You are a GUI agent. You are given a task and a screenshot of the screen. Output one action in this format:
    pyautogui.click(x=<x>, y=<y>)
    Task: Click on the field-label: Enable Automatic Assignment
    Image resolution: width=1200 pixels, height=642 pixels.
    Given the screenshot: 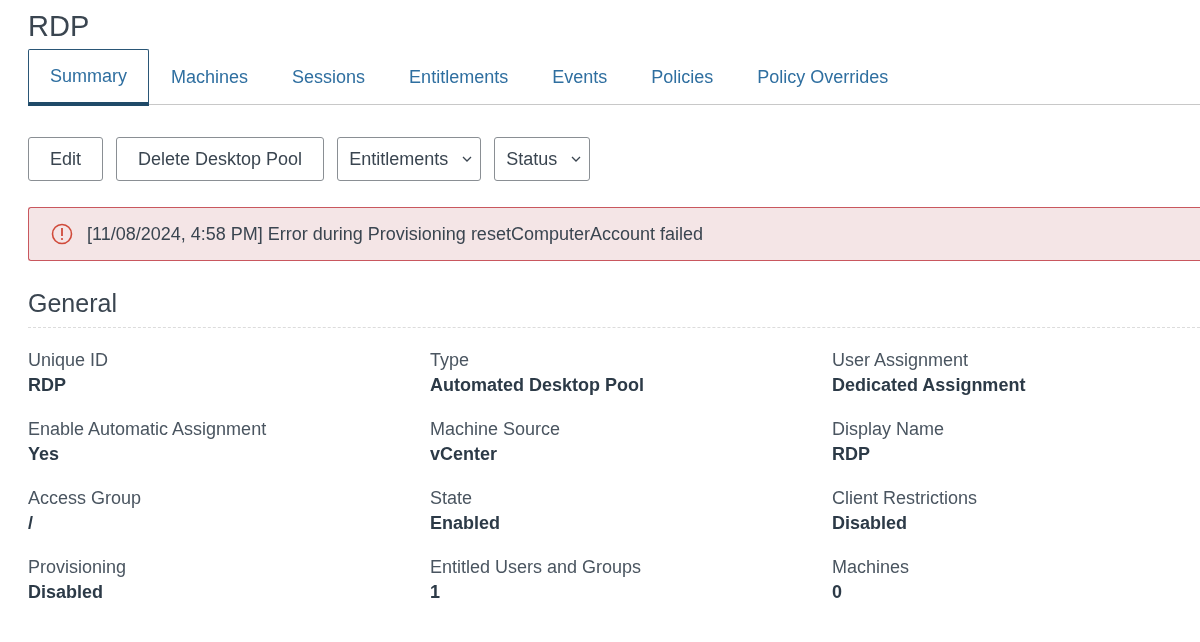 What is the action you would take?
    pyautogui.click(x=147, y=429)
    